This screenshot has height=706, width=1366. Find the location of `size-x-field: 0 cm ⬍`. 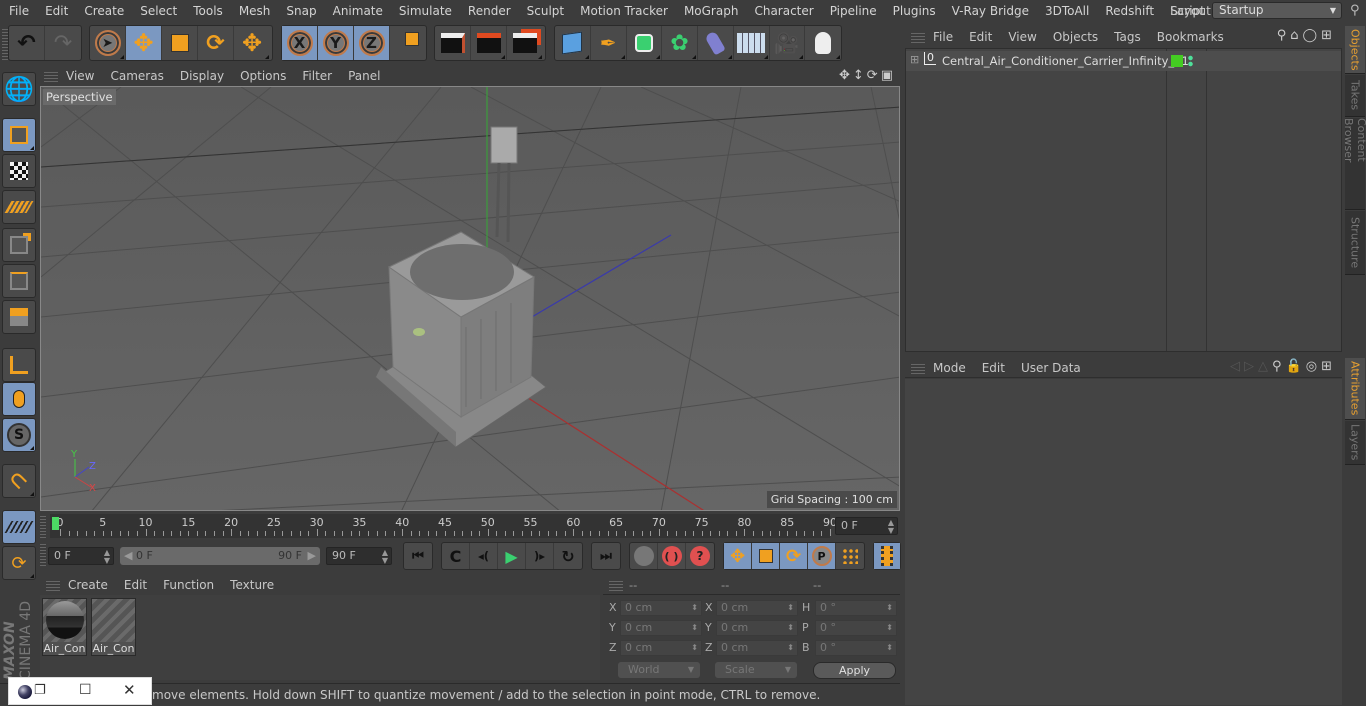

size-x-field: 0 cm ⬍ is located at coordinates (757, 608).